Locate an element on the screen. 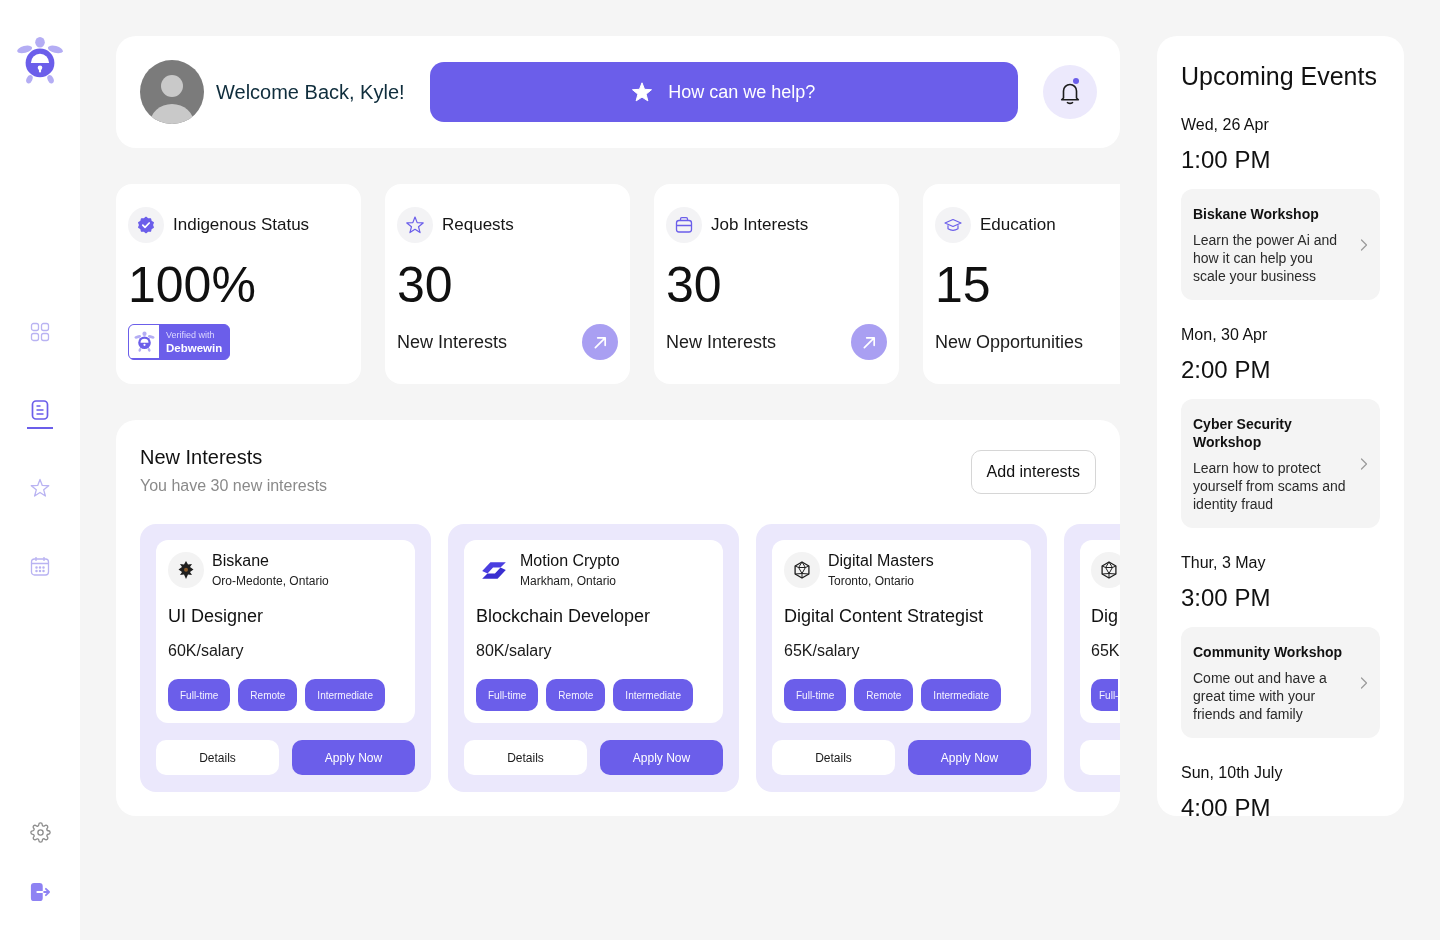 This screenshot has width=1440, height=940. emblem-icon is located at coordinates (186, 570).